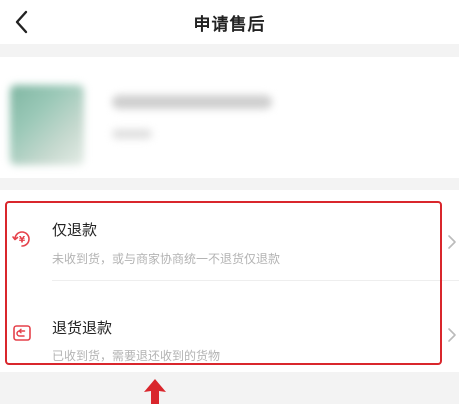  I want to click on return-and-refund-title: 退货退款, so click(82, 328).